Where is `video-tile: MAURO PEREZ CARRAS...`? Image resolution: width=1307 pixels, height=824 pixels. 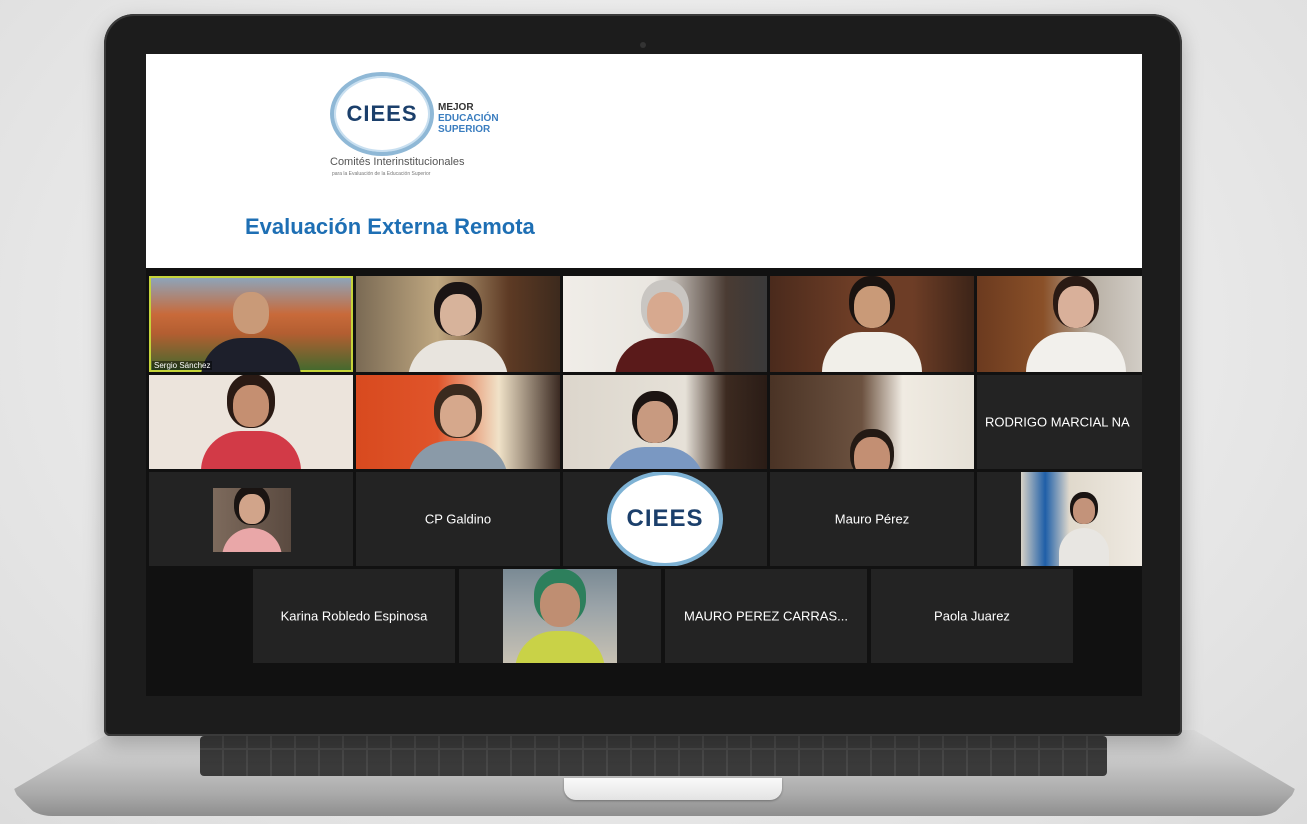 video-tile: MAURO PEREZ CARRAS... is located at coordinates (766, 616).